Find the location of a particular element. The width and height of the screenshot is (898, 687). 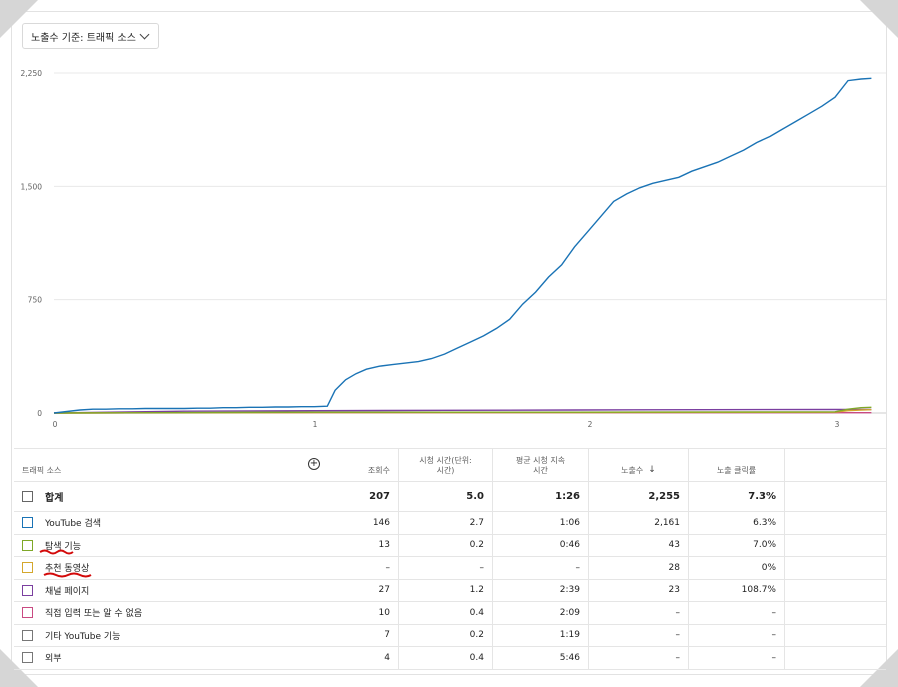

row-watch-time: 1.2 is located at coordinates (446, 590).